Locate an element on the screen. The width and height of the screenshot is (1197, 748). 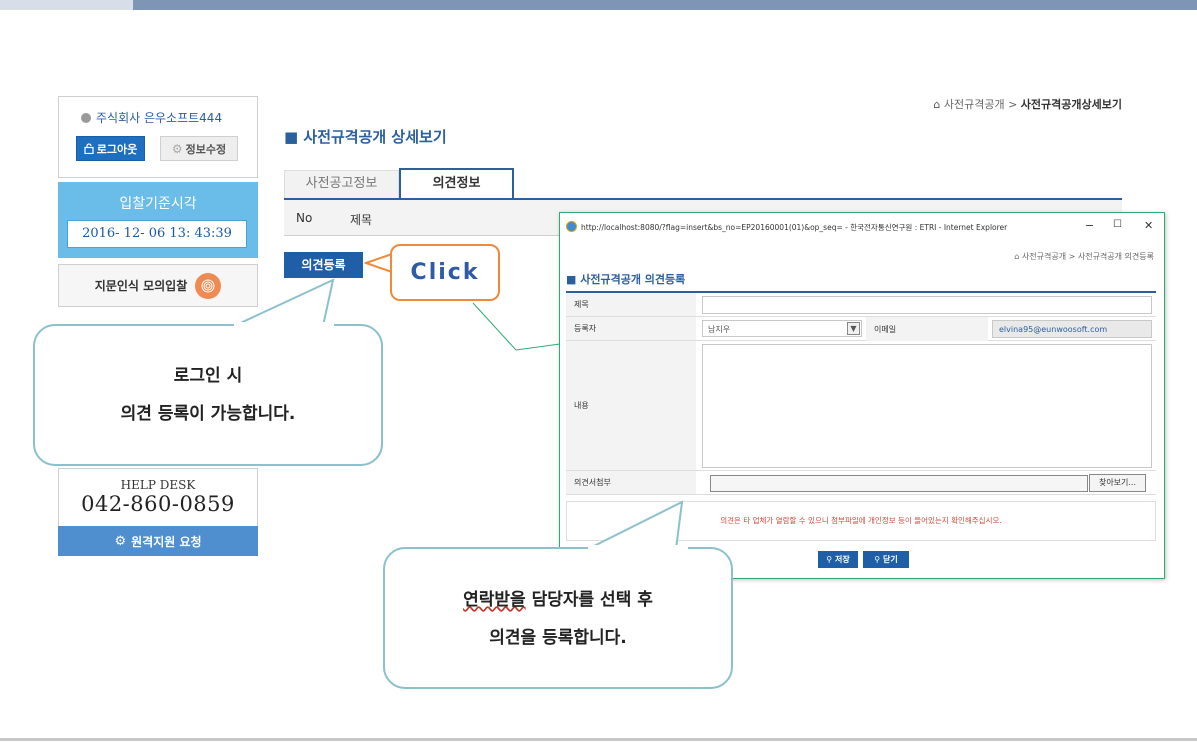
field-label-registrant: 등록자 is located at coordinates (631, 328).